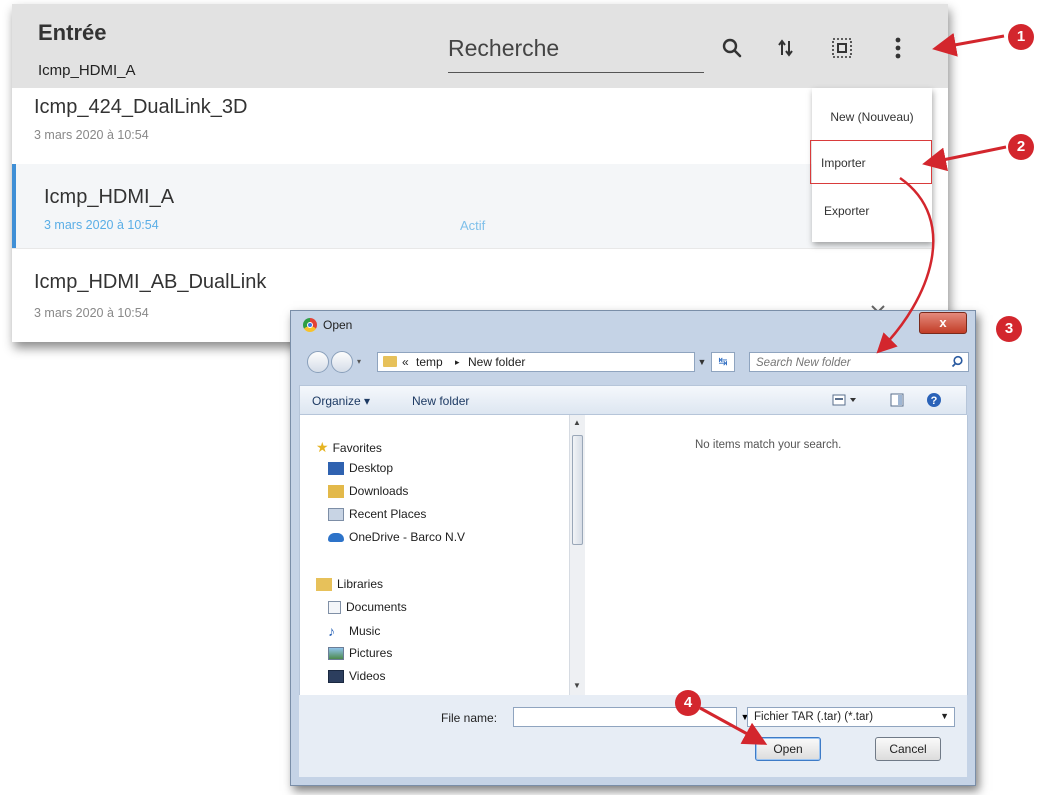 This screenshot has height=795, width=1048. What do you see at coordinates (1009, 329) in the screenshot?
I see `callout-3: 3` at bounding box center [1009, 329].